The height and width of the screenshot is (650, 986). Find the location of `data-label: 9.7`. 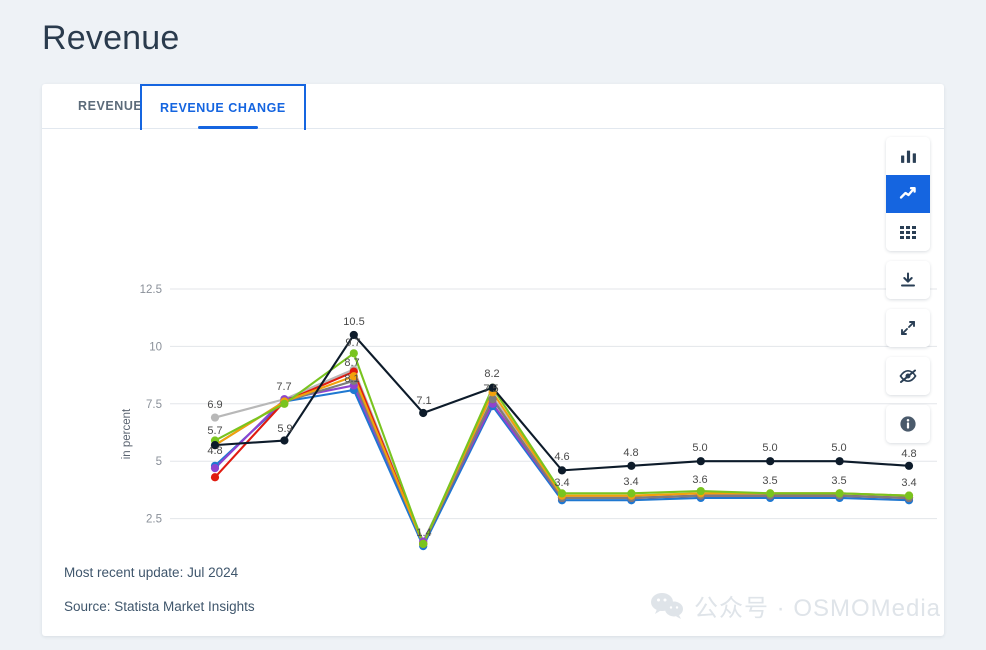

data-label: 9.7 is located at coordinates (352, 343).